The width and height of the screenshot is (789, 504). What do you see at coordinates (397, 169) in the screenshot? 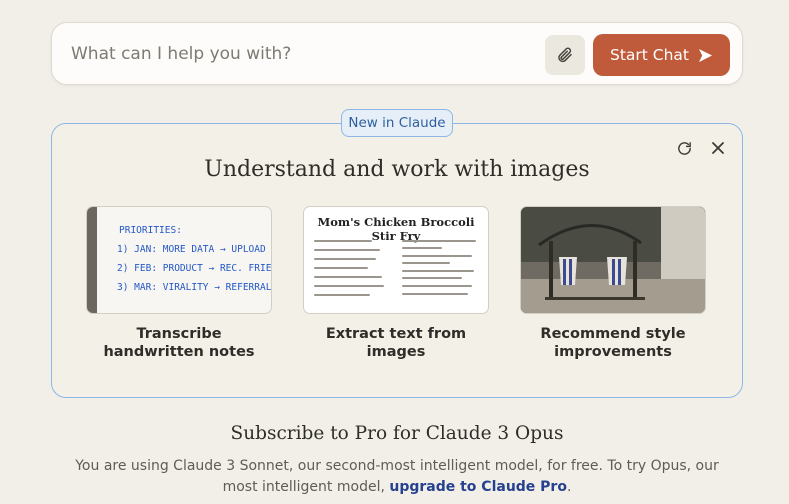
I see `feature-title: Understand and work with images` at bounding box center [397, 169].